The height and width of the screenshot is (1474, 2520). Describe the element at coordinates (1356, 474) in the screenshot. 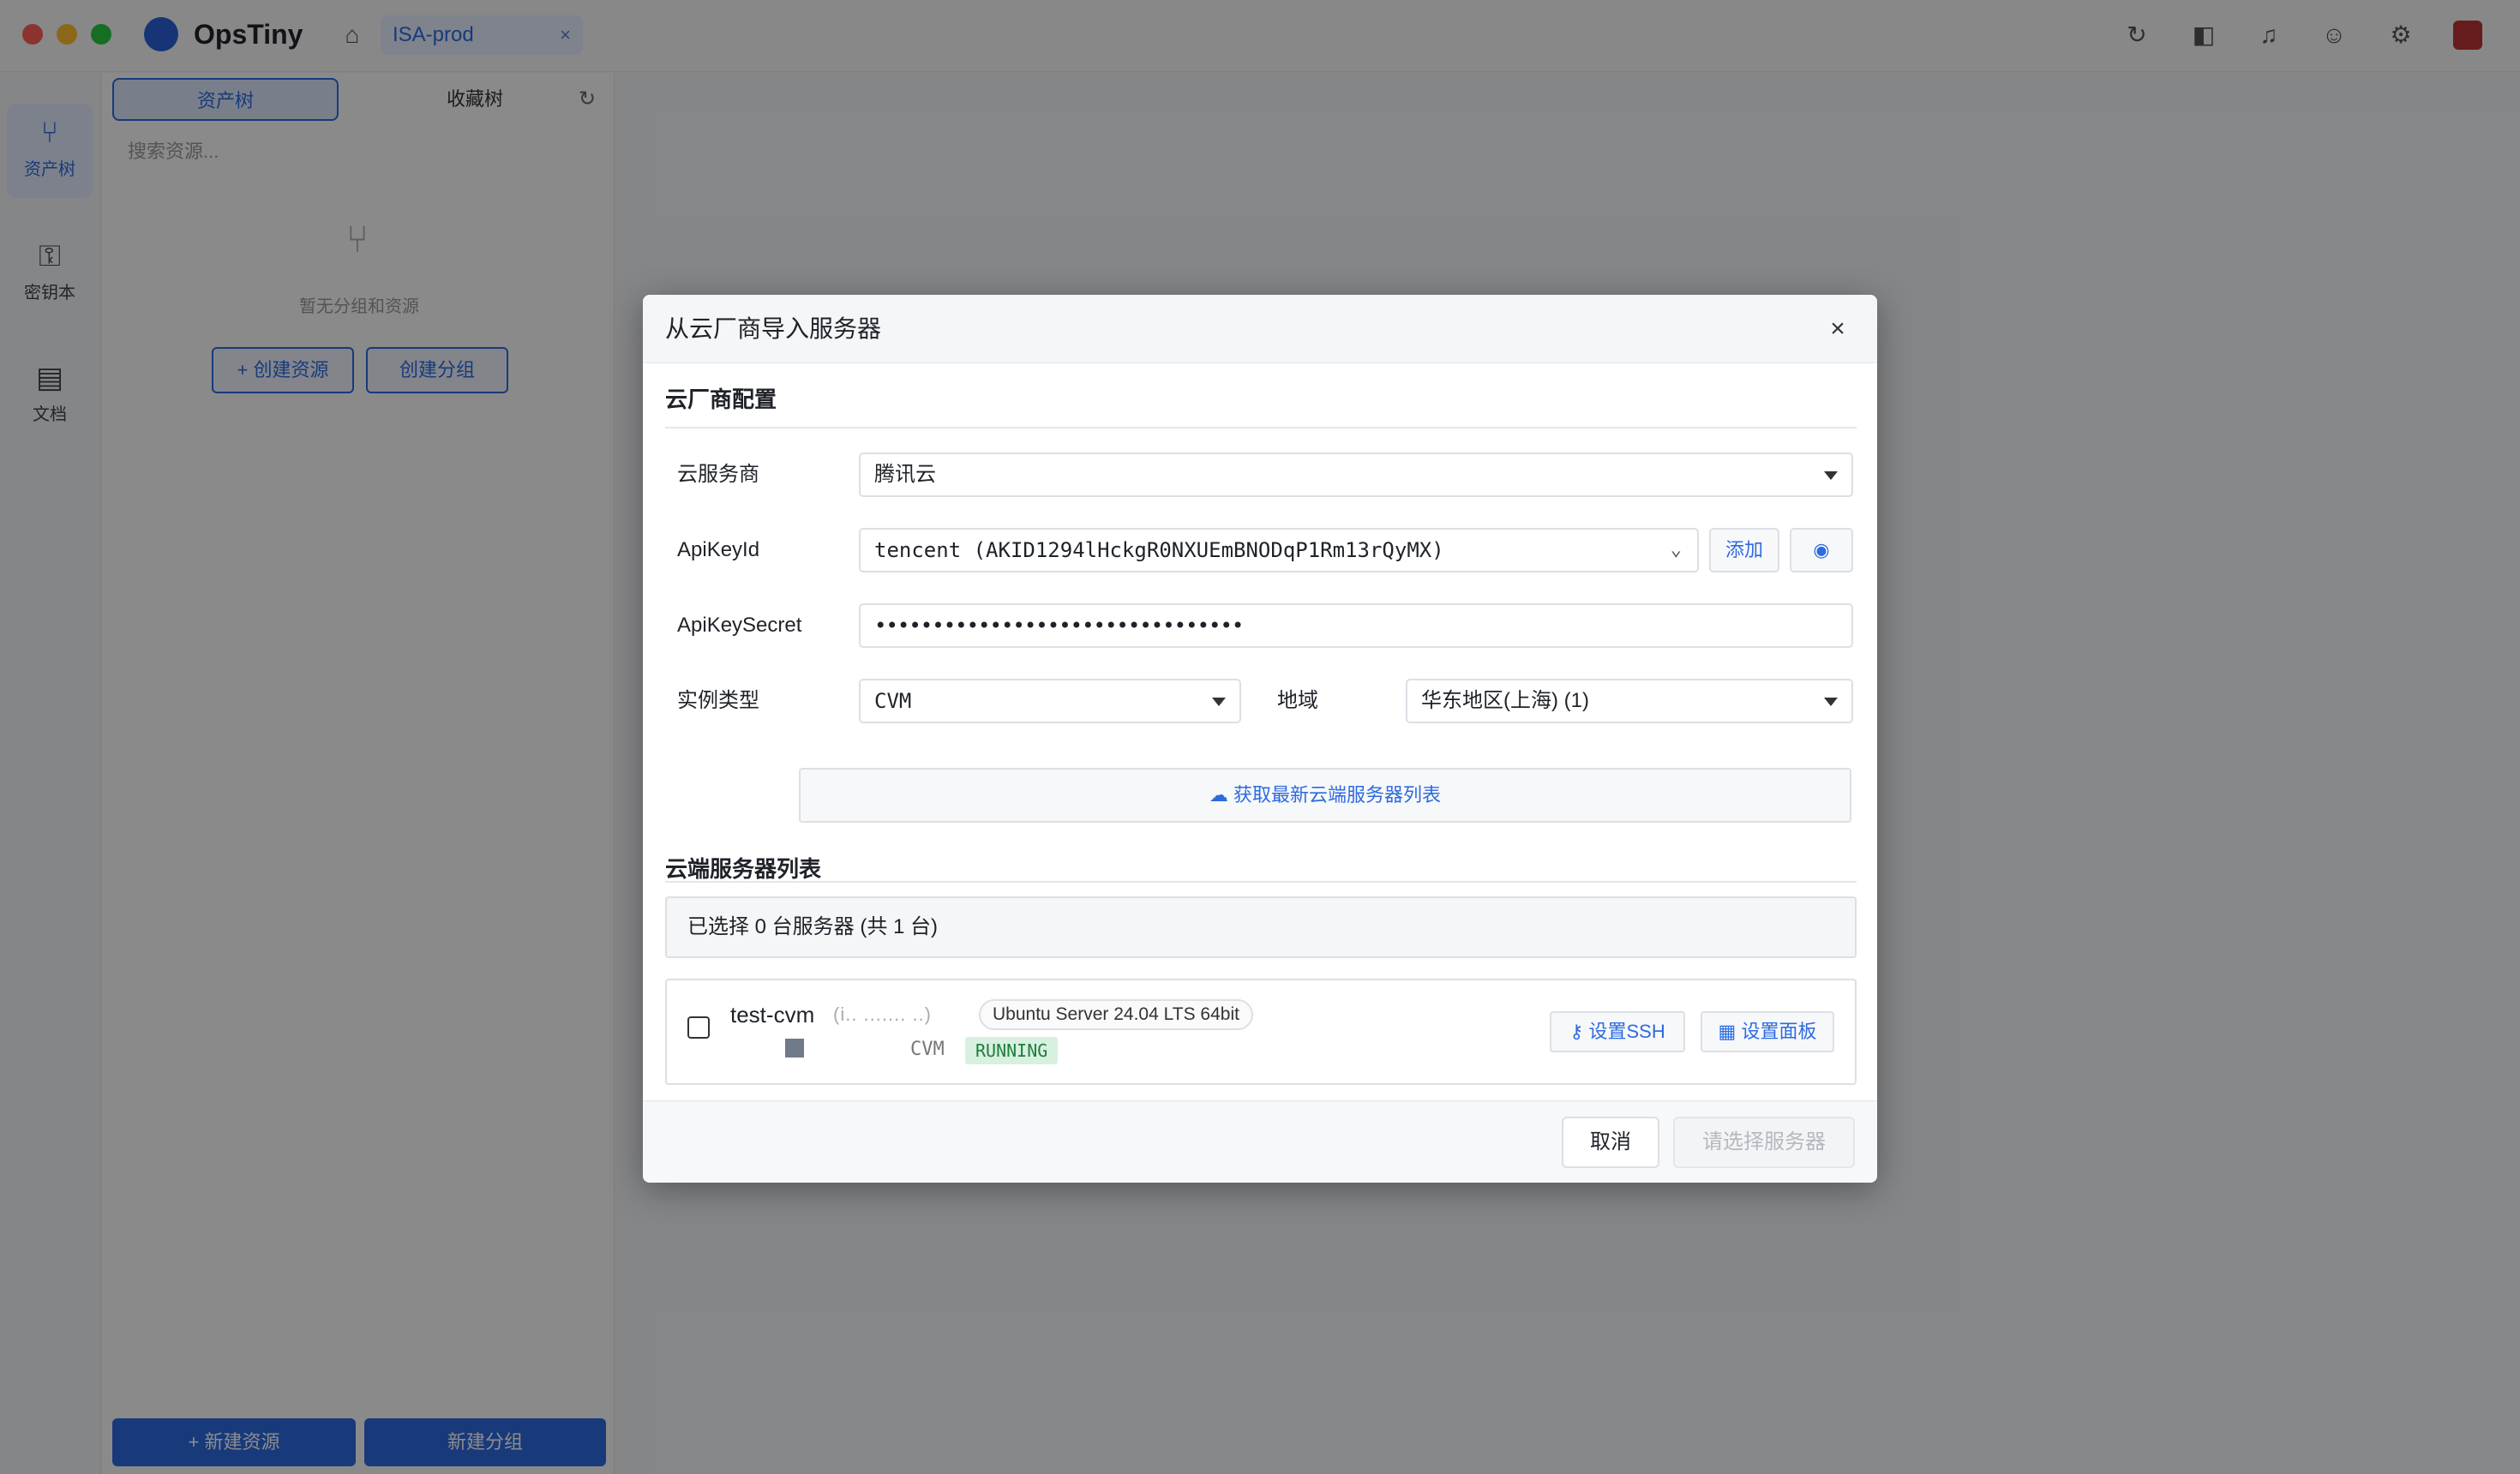

I see `provider-select: 腾讯云` at that location.